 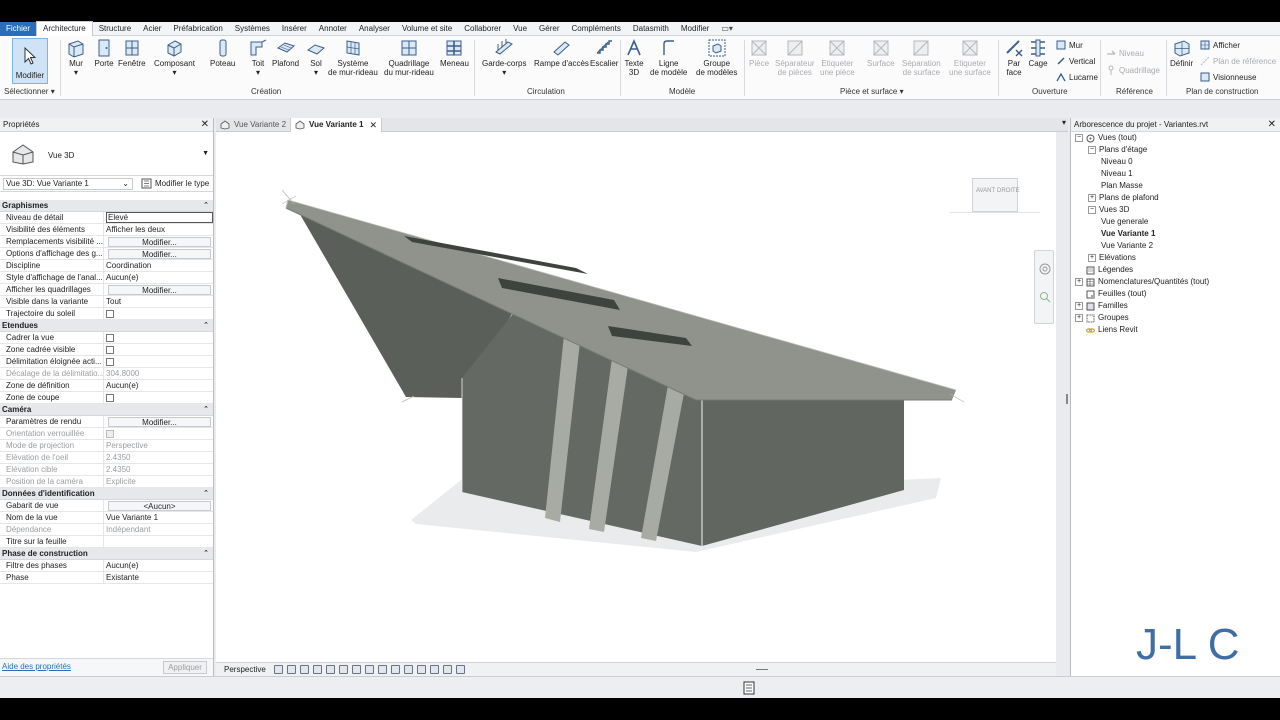 What do you see at coordinates (604, 53) in the screenshot?
I see `stair-button: Escalier` at bounding box center [604, 53].